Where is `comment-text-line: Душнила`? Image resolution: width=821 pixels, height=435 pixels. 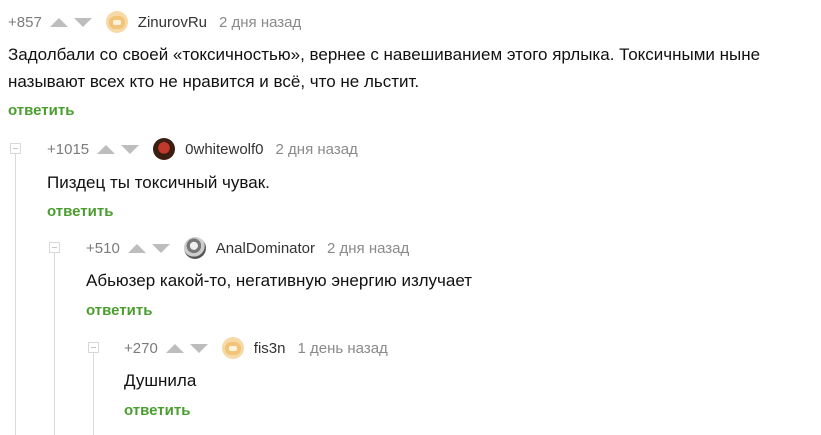 comment-text-line: Душнила is located at coordinates (160, 380).